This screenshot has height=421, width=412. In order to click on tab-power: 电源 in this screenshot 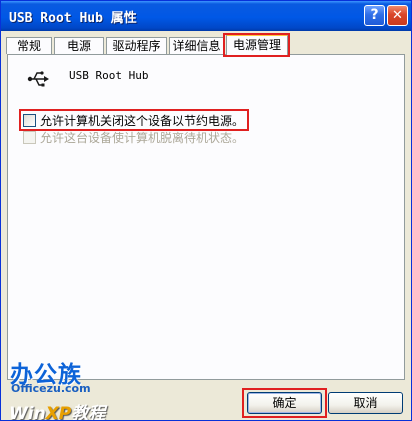, I will do `click(79, 45)`.